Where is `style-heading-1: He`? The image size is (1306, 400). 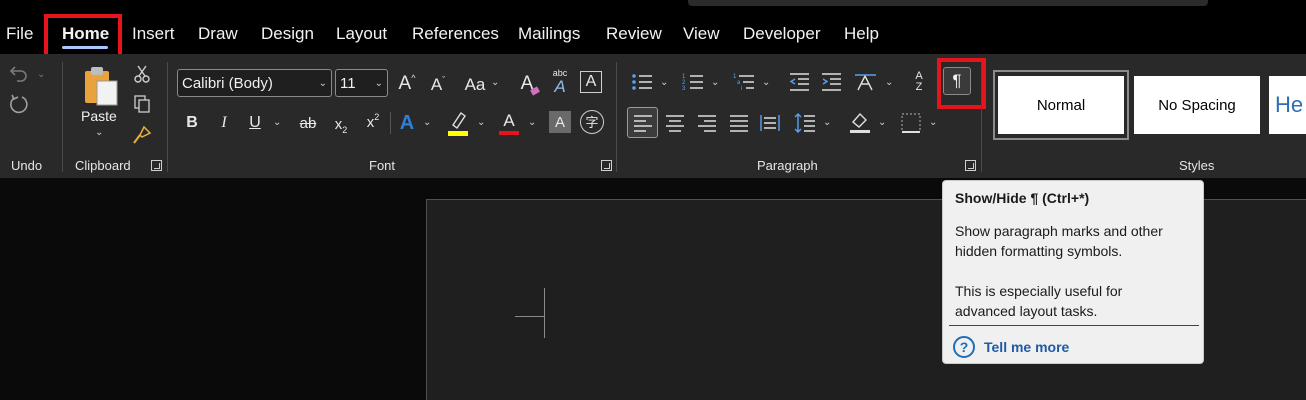
style-heading-1: He is located at coordinates (1287, 105).